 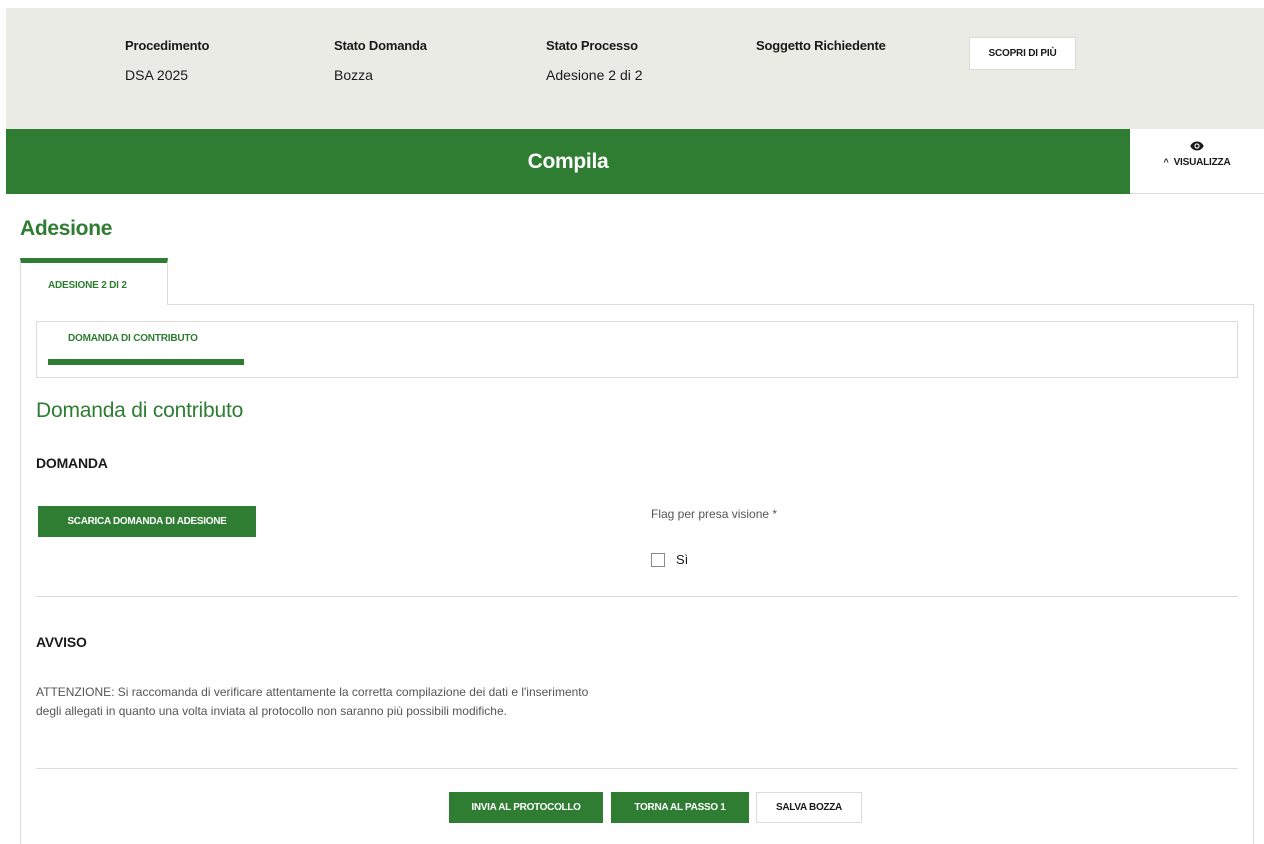 I want to click on checkbox-label: Sì, so click(x=682, y=559).